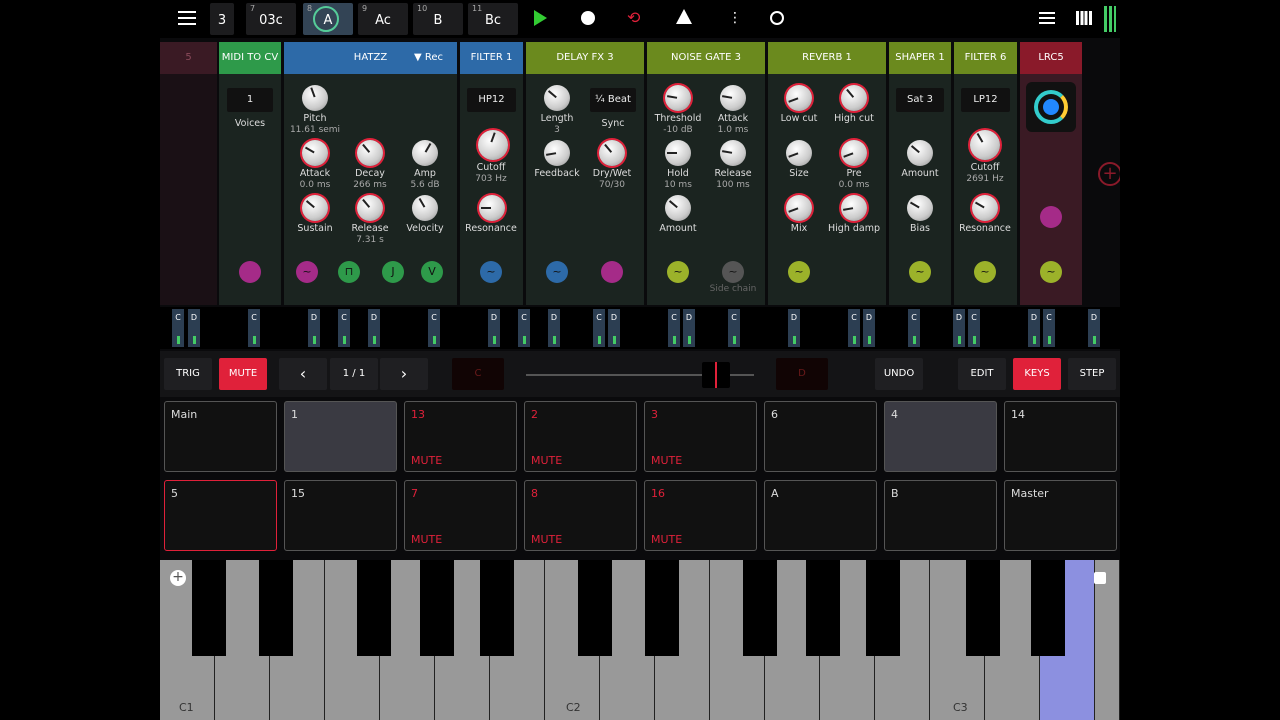 The image size is (1280, 720). What do you see at coordinates (588, 18) in the screenshot?
I see `record-icon` at bounding box center [588, 18].